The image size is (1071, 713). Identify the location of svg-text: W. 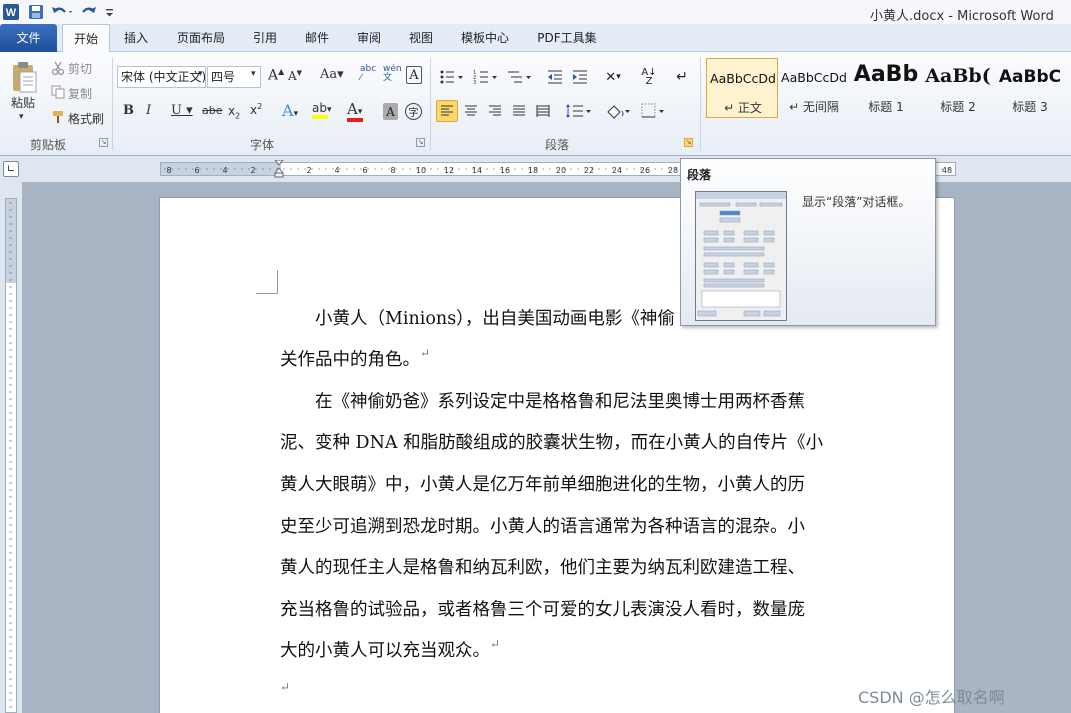
(11, 13).